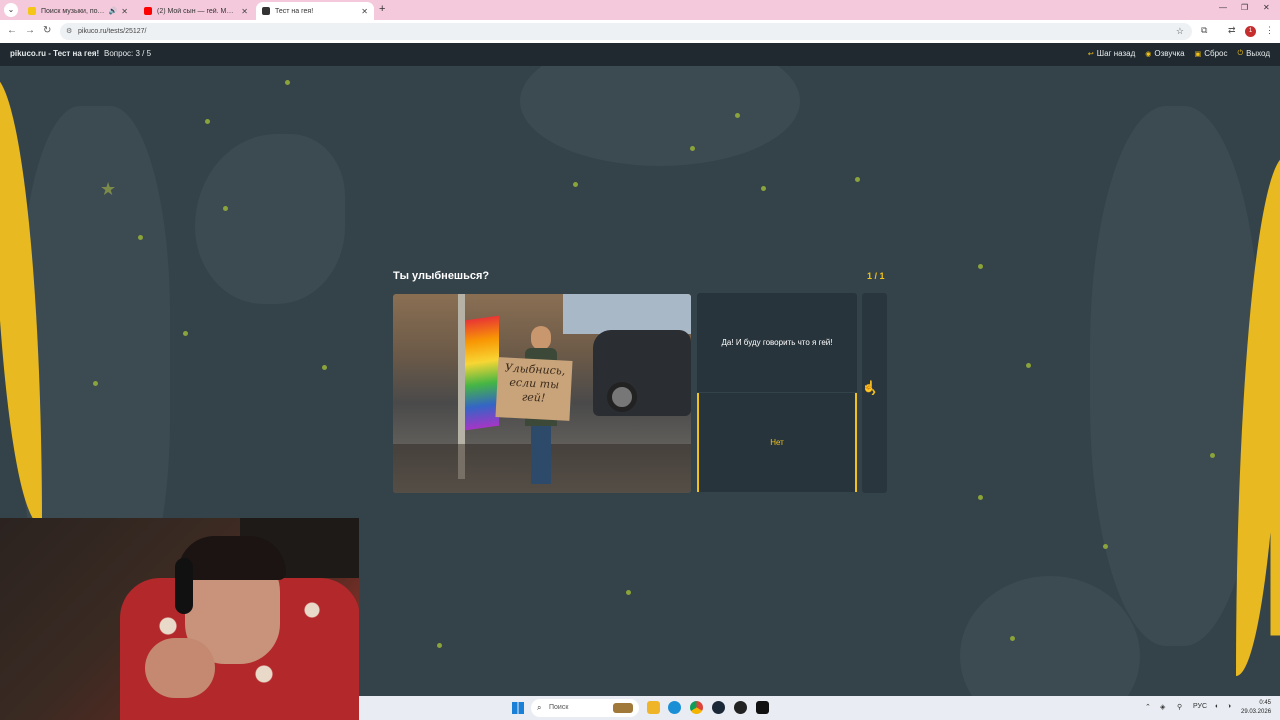 The width and height of the screenshot is (1280, 720). I want to click on volume-icon: ◑, so click(1229, 706).